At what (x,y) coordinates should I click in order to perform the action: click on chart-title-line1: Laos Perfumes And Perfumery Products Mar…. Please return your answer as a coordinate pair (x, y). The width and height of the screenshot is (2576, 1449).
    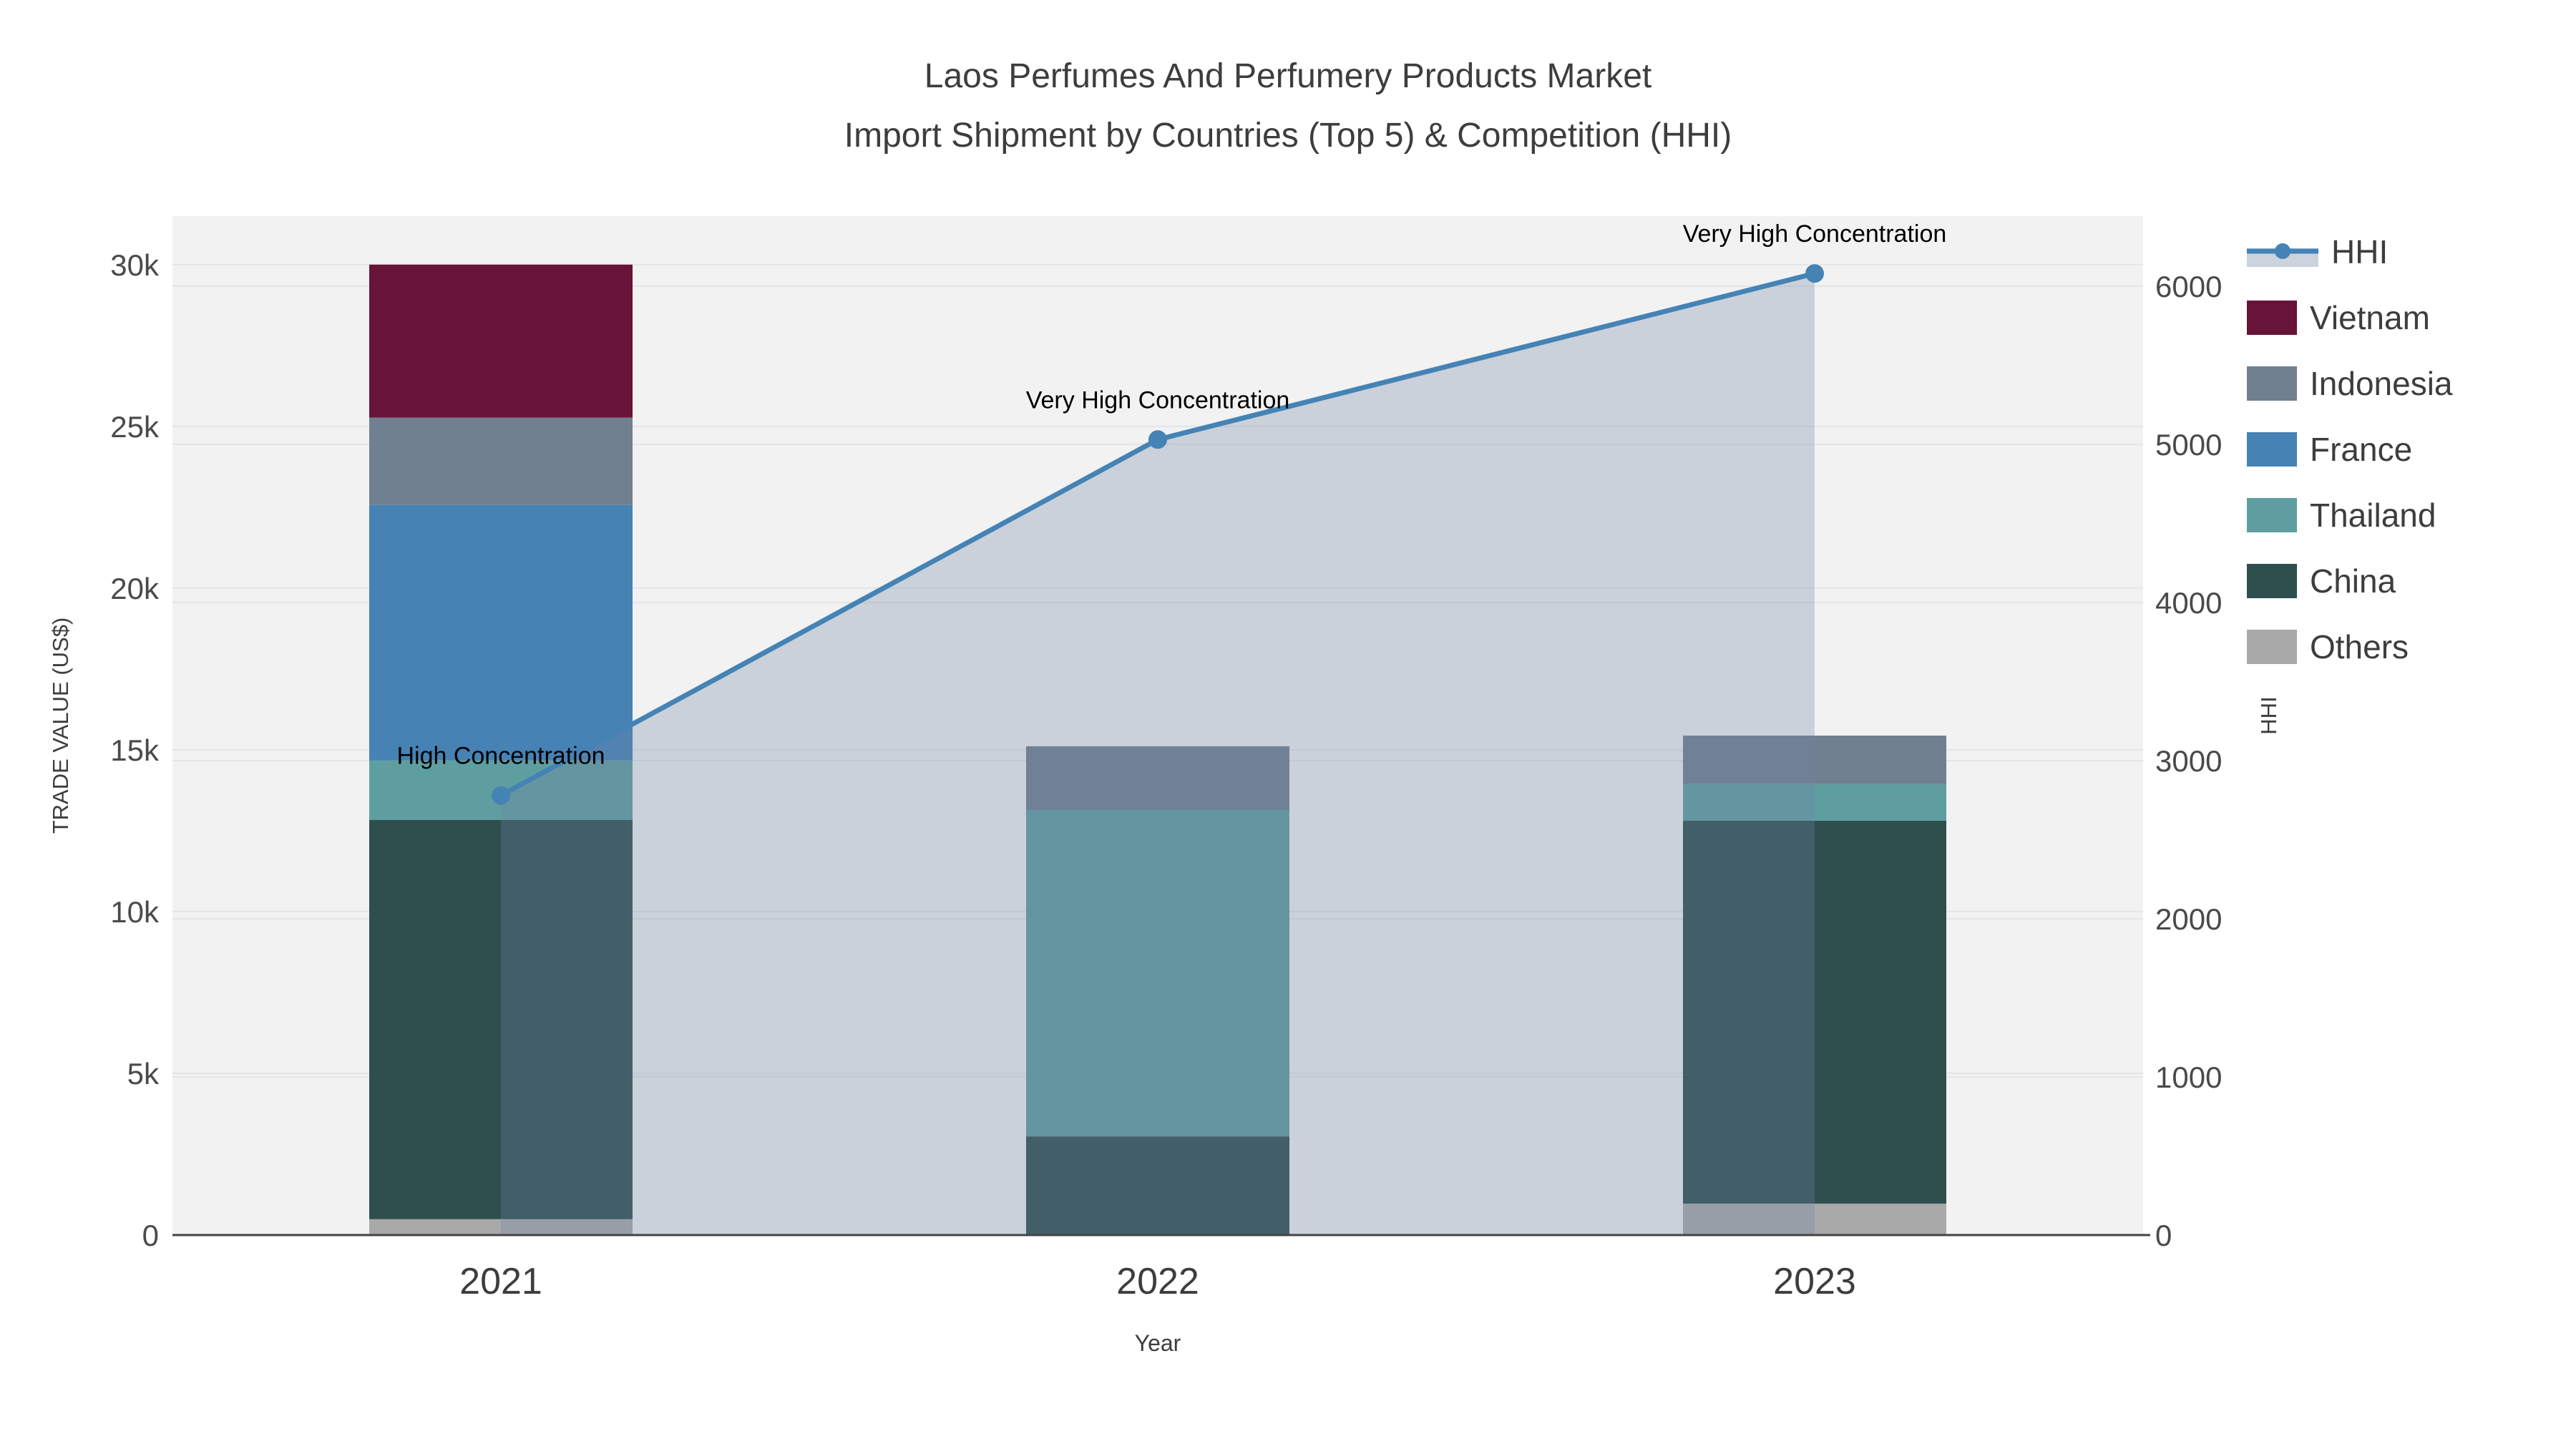
    Looking at the image, I should click on (1288, 76).